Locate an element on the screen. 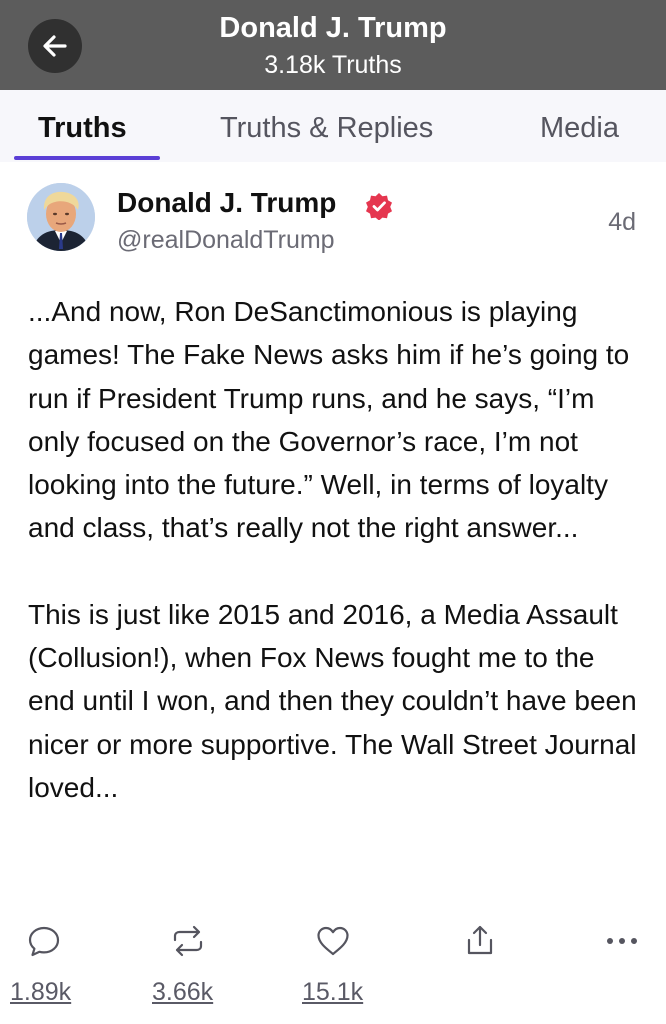 Image resolution: width=666 pixels, height=1024 pixels. header-title: Donald J. Trump is located at coordinates (333, 28).